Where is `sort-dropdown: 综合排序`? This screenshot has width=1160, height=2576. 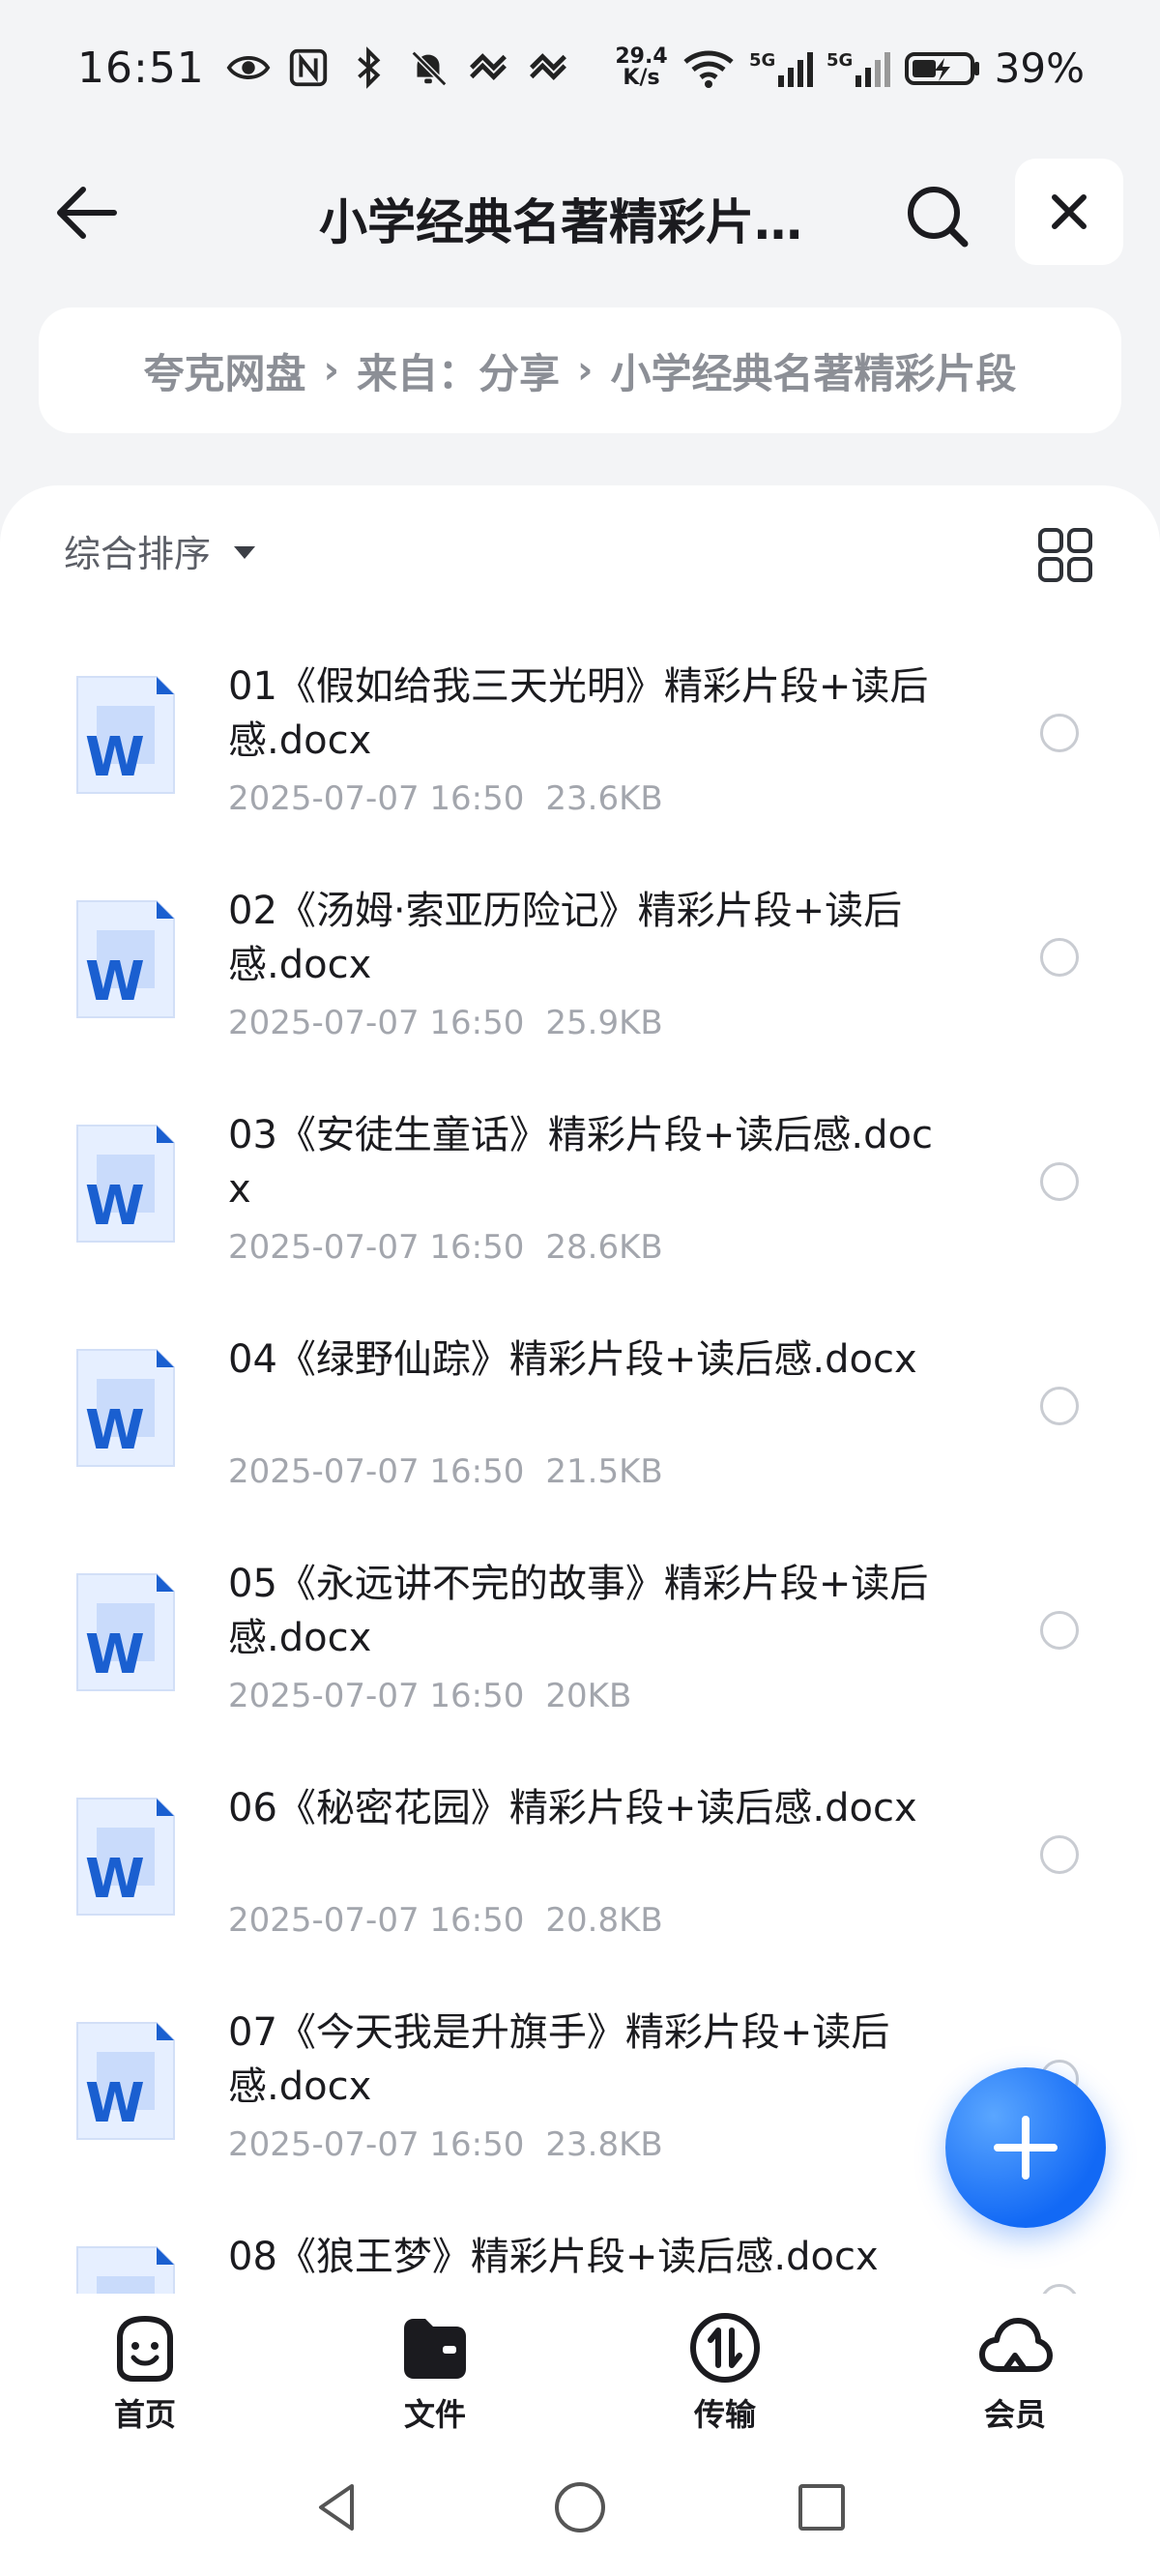 sort-dropdown: 综合排序 is located at coordinates (160, 550).